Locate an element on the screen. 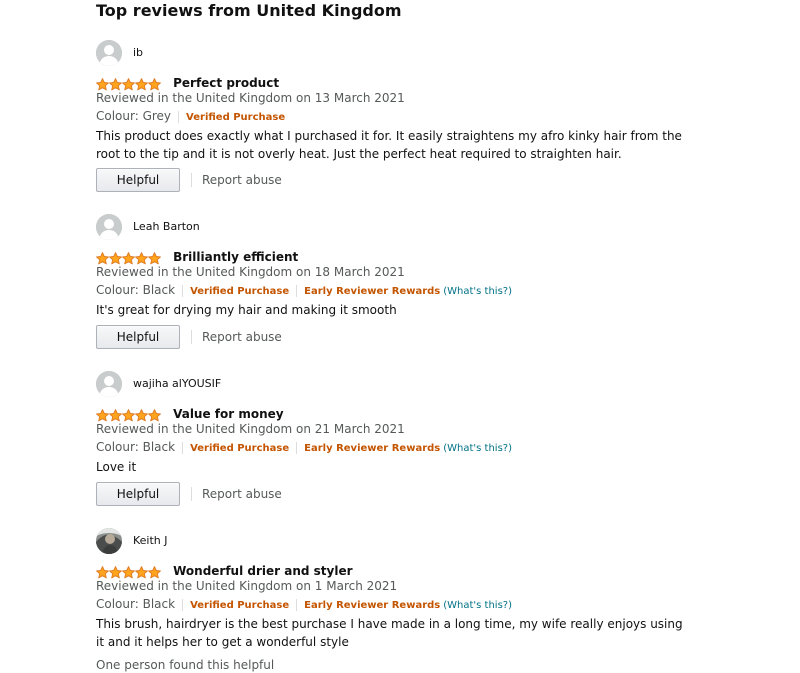 This screenshot has height=673, width=800. review-title: Value for money is located at coordinates (228, 414).